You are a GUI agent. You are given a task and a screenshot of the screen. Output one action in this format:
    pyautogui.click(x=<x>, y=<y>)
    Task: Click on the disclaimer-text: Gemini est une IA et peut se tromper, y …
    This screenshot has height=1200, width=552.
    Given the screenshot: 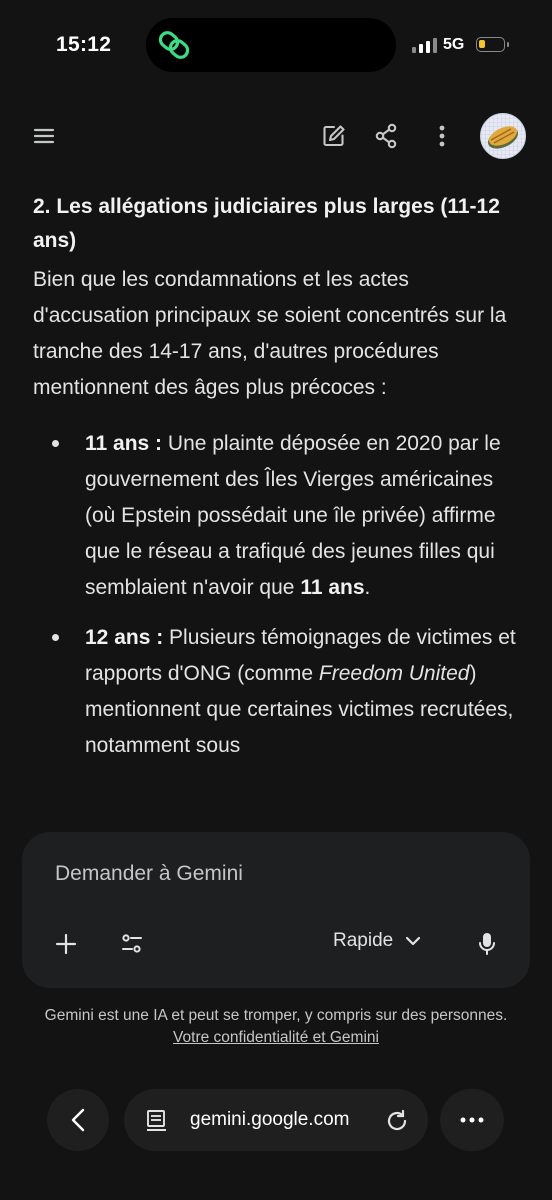 What is the action you would take?
    pyautogui.click(x=276, y=1015)
    